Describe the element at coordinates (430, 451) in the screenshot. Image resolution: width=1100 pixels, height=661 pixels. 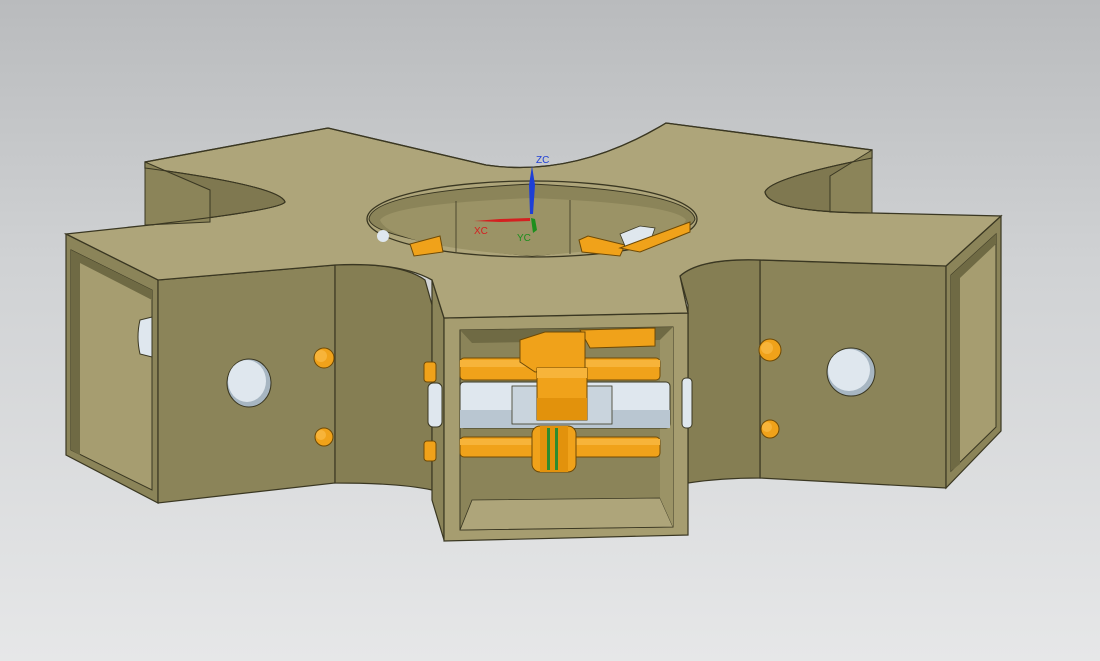
I see `front-left-pin-lower` at that location.